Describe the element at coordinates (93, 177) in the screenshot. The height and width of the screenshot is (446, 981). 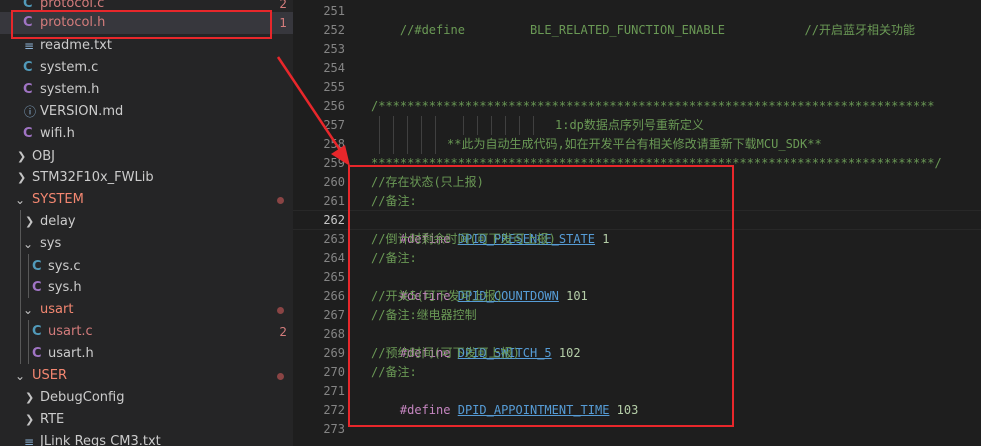
I see `explorer-item-label: STM32F10x_FWLib` at that location.